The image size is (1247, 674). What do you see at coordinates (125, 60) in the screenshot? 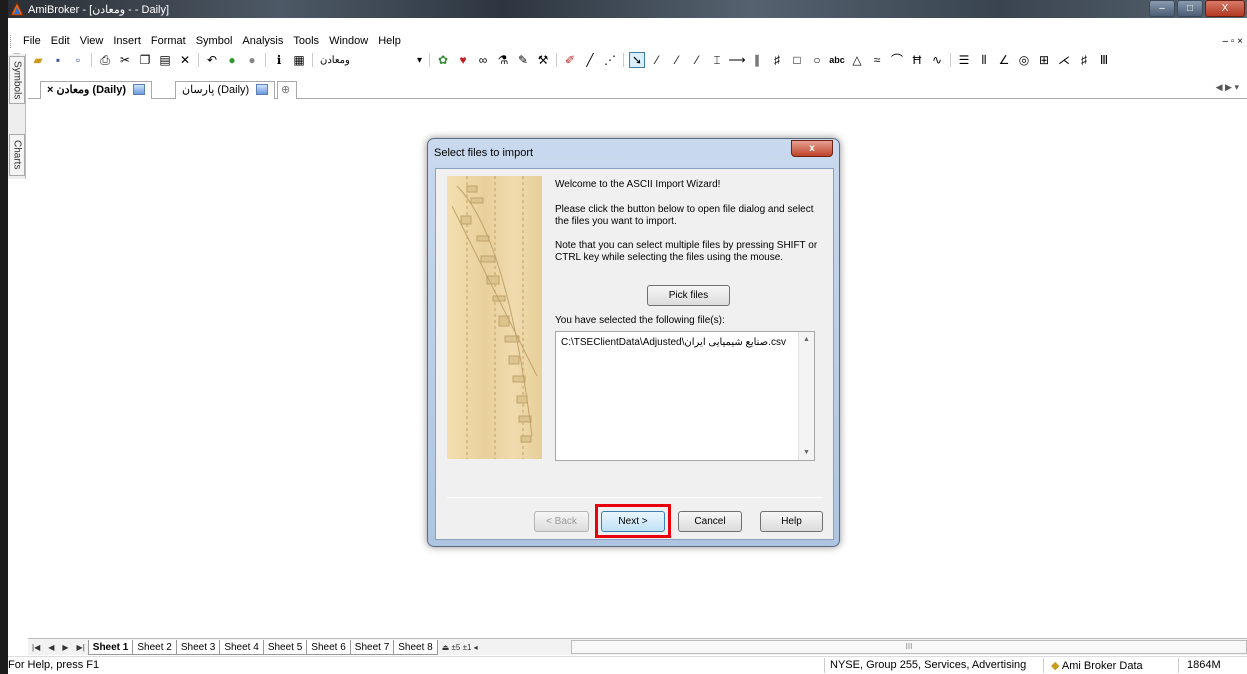
I see `cut-icon: ✂` at bounding box center [125, 60].